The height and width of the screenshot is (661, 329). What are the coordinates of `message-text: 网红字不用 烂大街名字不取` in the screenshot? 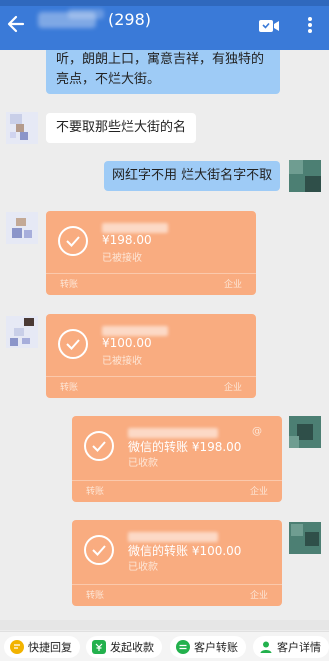 It's located at (192, 175).